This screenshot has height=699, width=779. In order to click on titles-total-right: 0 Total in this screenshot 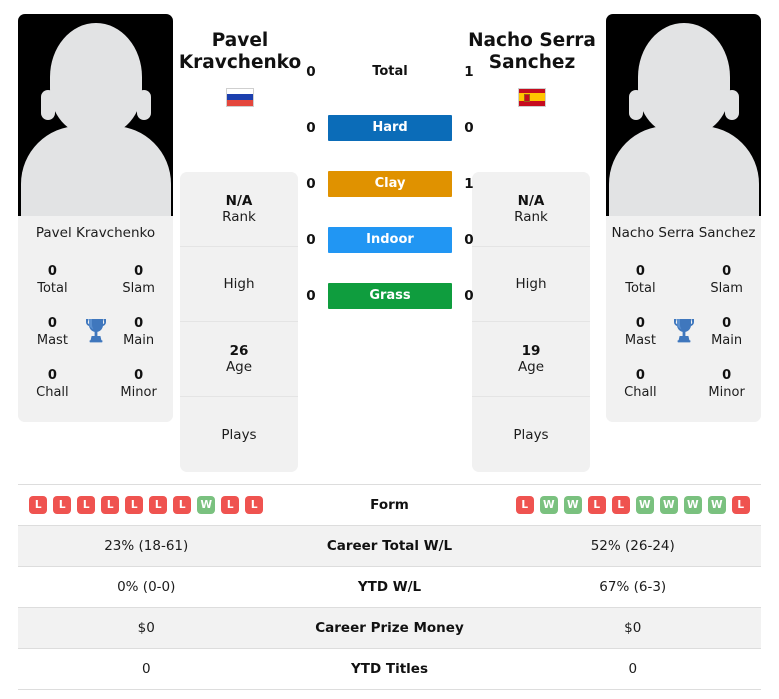, I will do `click(640, 280)`.